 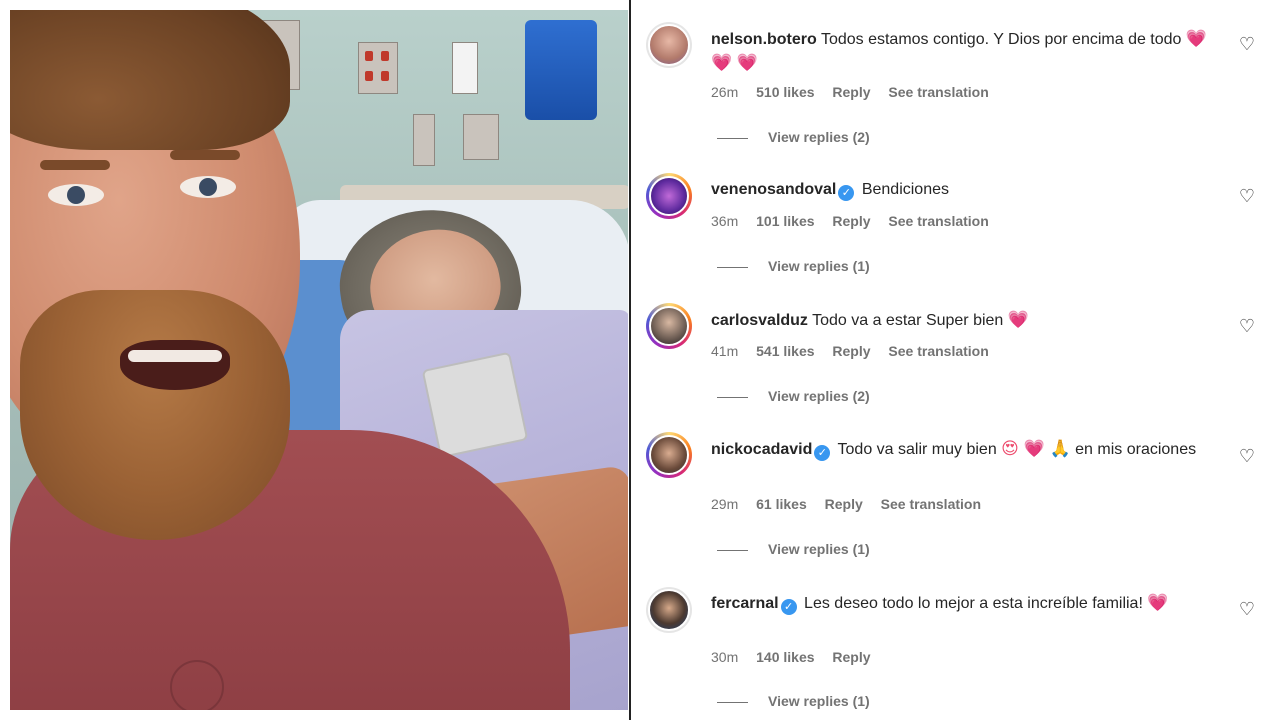 What do you see at coordinates (781, 504) in the screenshot?
I see `comment-likes: 61 likes` at bounding box center [781, 504].